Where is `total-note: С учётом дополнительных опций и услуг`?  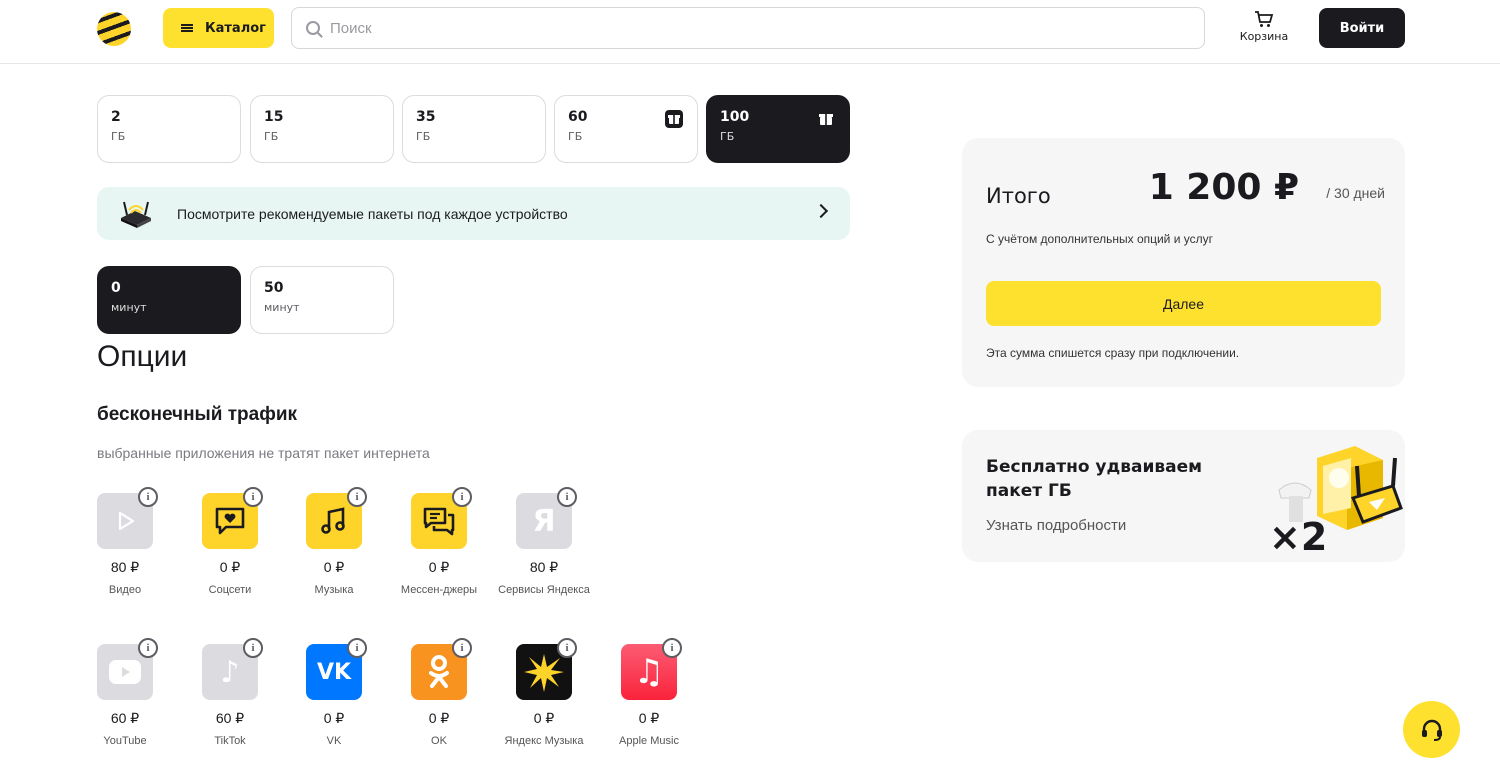 total-note: С учётом дополнительных опций и услуг is located at coordinates (1100, 239).